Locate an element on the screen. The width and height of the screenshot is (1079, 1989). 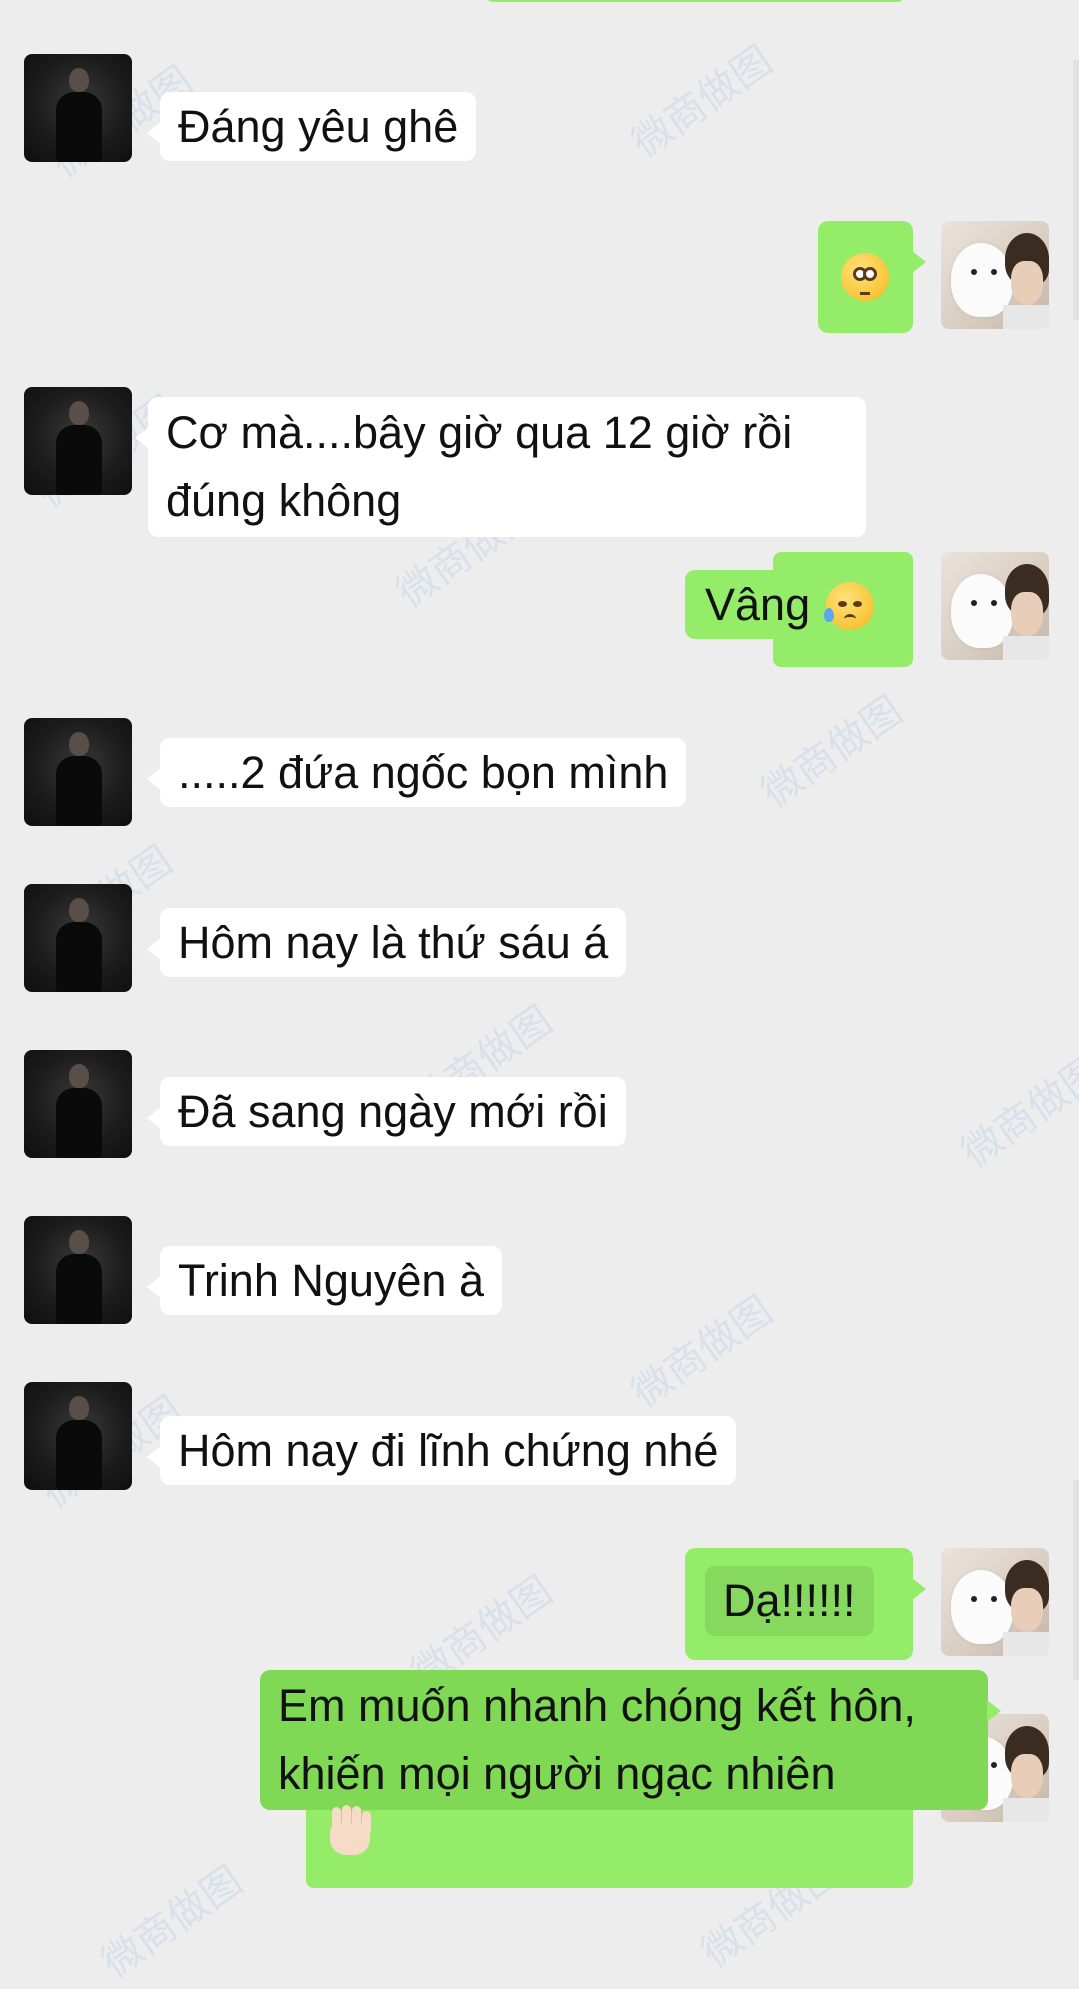
message-text: Đã sang ngày mới rồi is located at coordinates (393, 1111).